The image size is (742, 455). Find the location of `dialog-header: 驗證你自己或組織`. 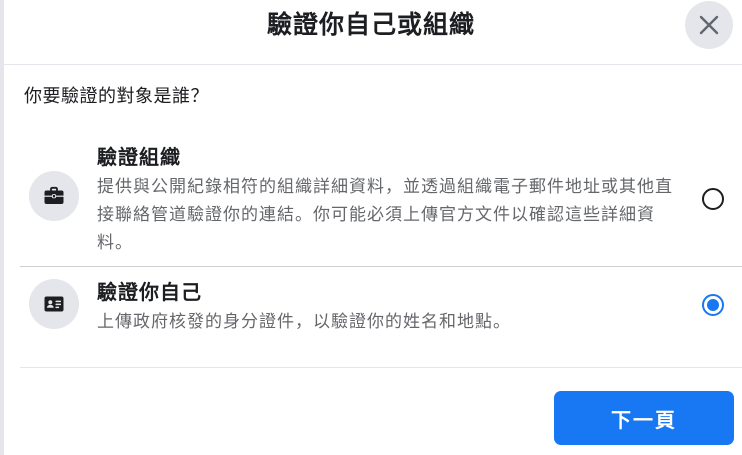

dialog-header: 驗證你自己或組織 is located at coordinates (371, 32).